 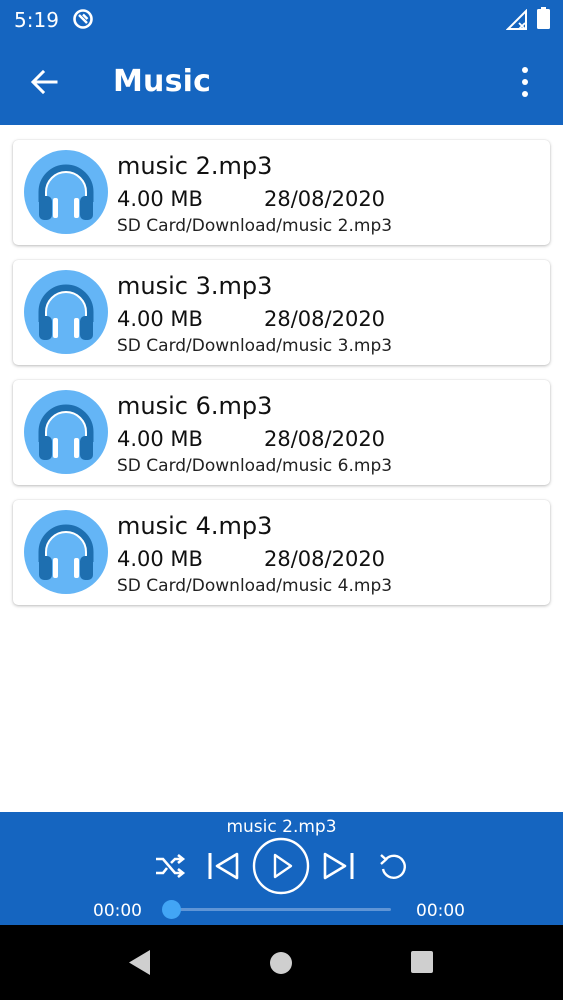 What do you see at coordinates (525, 82) in the screenshot?
I see `more-vertical-icon` at bounding box center [525, 82].